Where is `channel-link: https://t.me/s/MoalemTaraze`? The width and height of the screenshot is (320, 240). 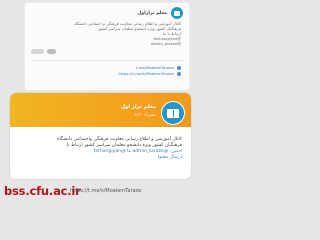 channel-link: https://t.me/s/MoalemTaraze is located at coordinates (146, 74).